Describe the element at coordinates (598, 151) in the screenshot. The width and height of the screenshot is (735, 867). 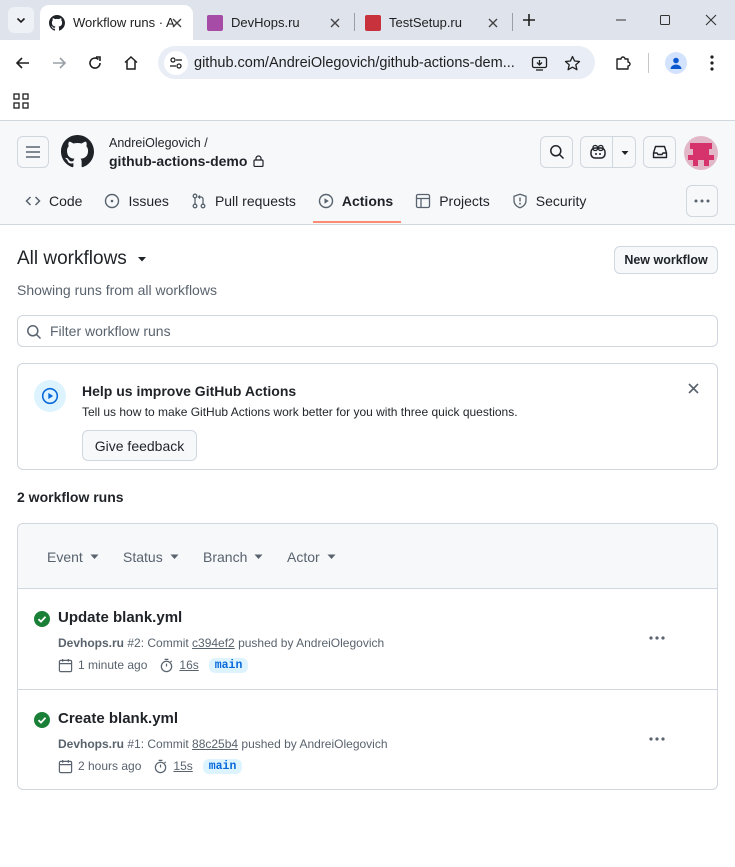
I see `copilot-icon` at that location.